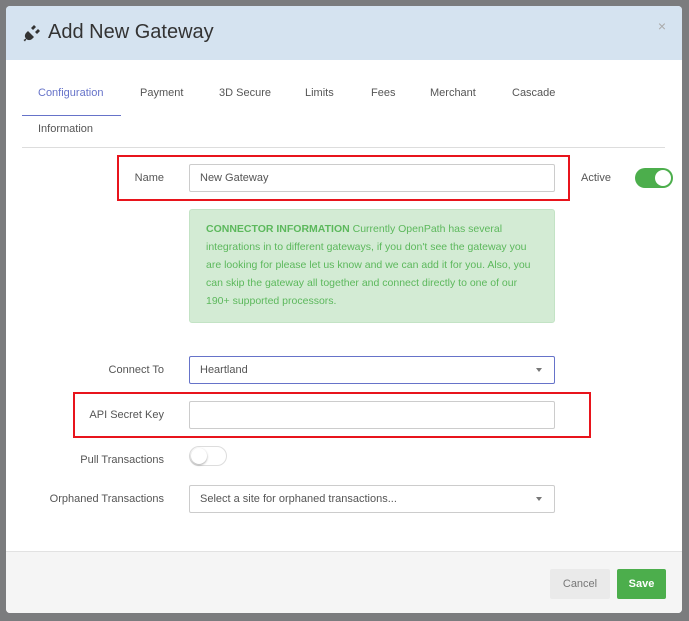 This screenshot has width=689, height=621. Describe the element at coordinates (383, 93) in the screenshot. I see `tab-fees: Fees` at that location.